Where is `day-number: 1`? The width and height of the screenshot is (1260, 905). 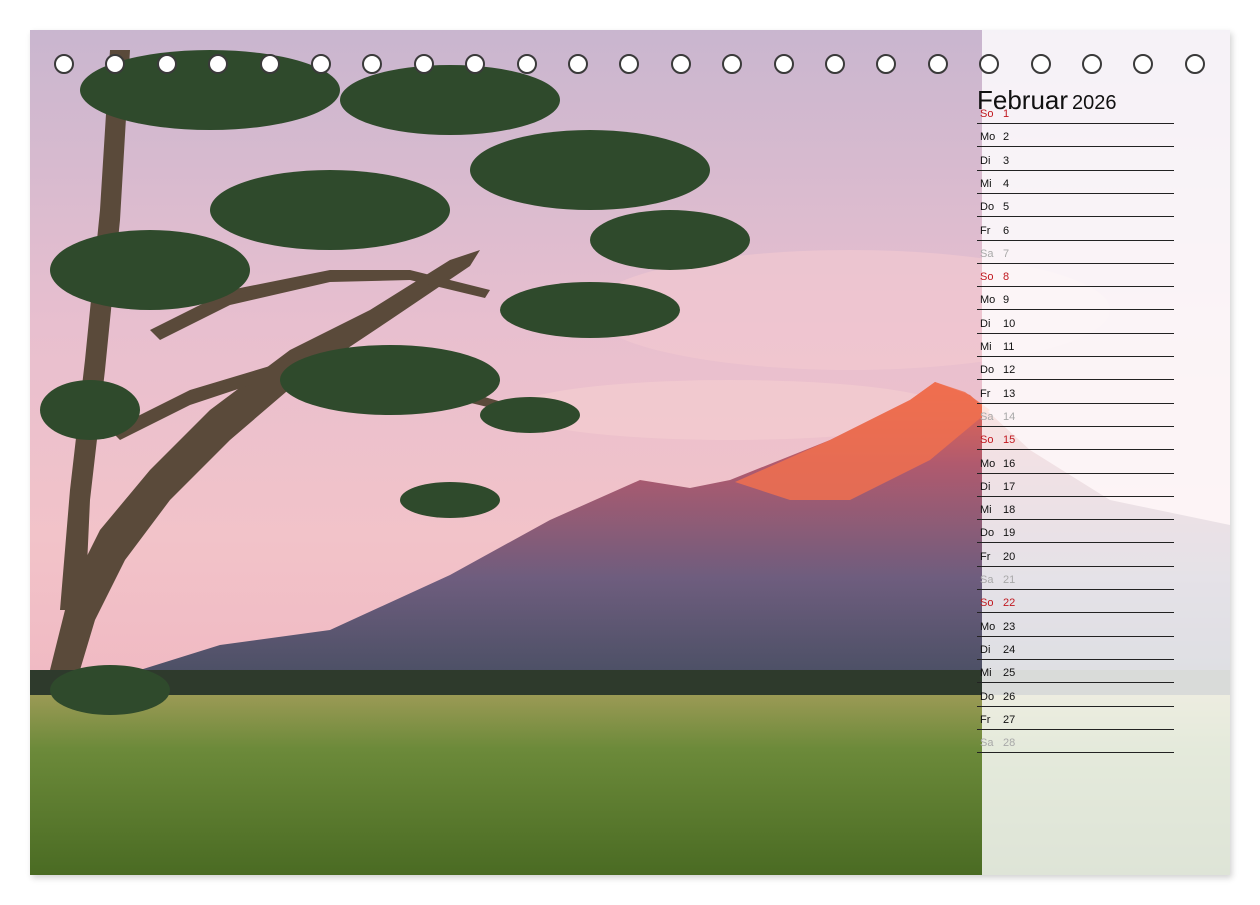
day-number: 1 is located at coordinates (1006, 114).